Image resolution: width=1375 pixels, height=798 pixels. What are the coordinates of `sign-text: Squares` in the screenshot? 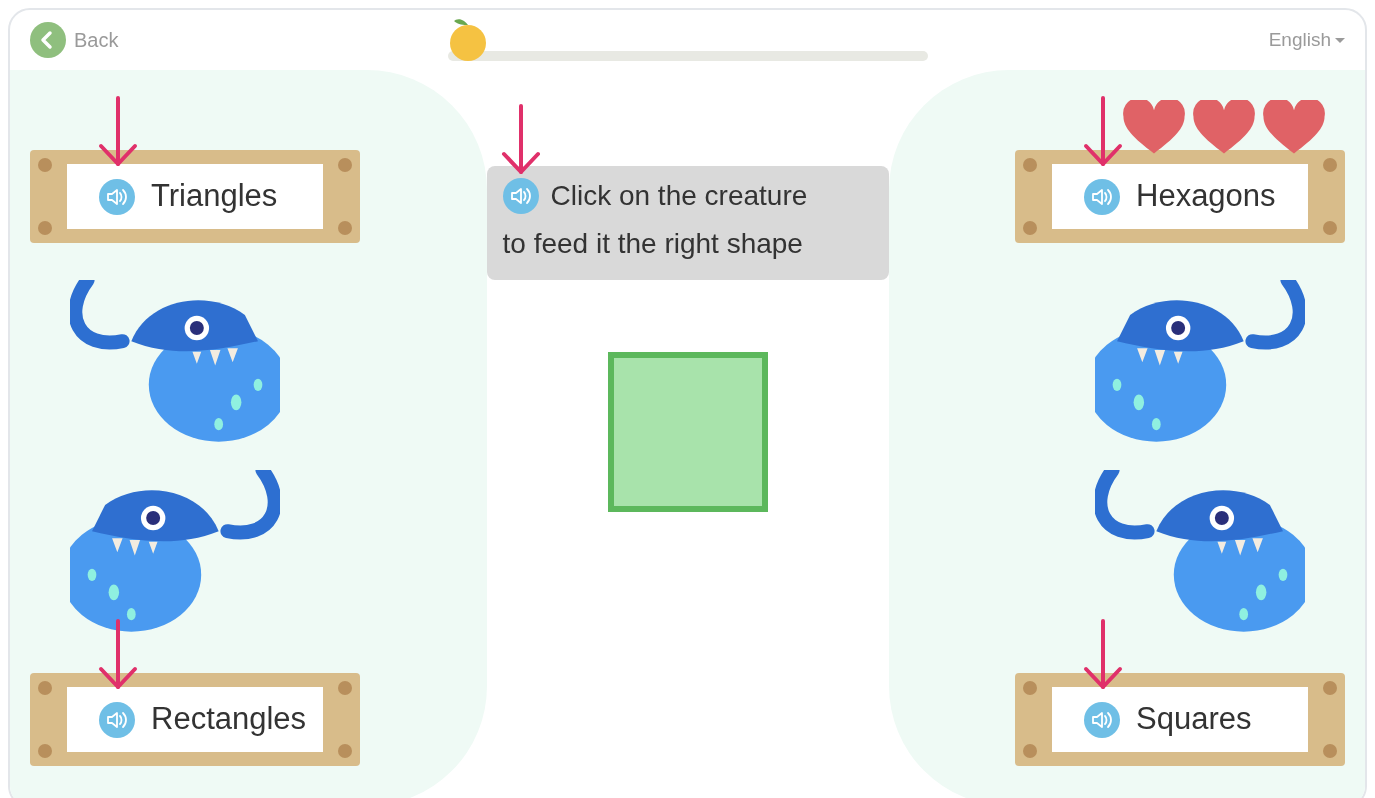 It's located at (1194, 719).